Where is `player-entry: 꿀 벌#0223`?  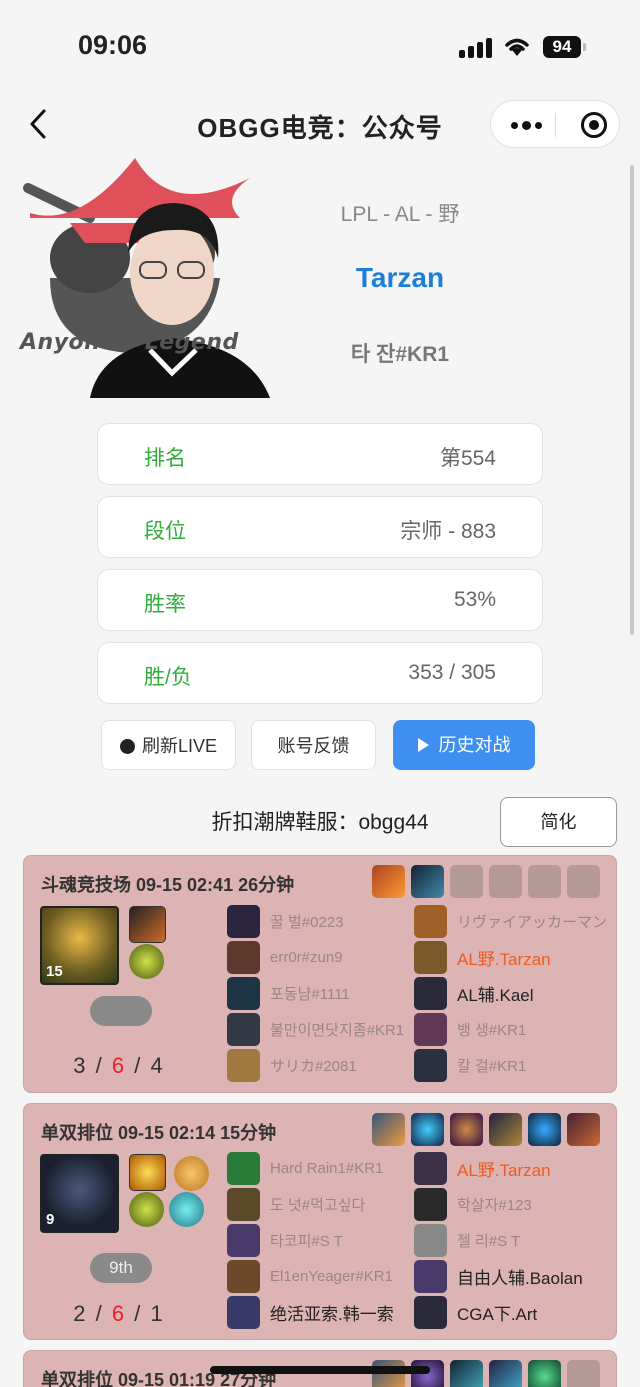 player-entry: 꿀 벌#0223 is located at coordinates (285, 921).